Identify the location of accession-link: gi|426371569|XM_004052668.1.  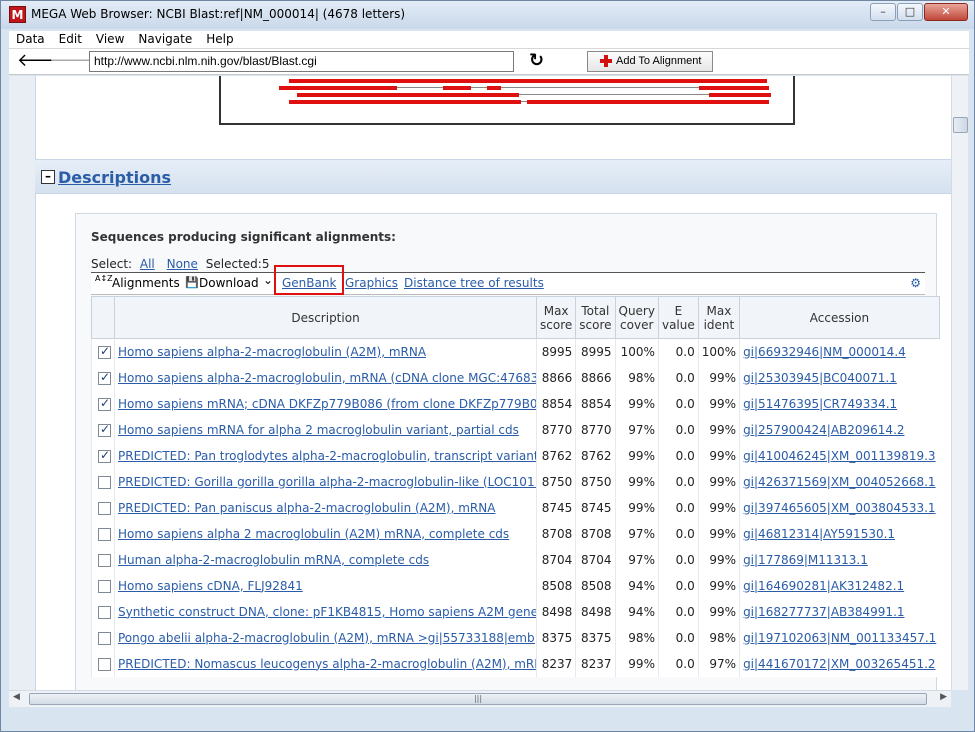
(839, 482).